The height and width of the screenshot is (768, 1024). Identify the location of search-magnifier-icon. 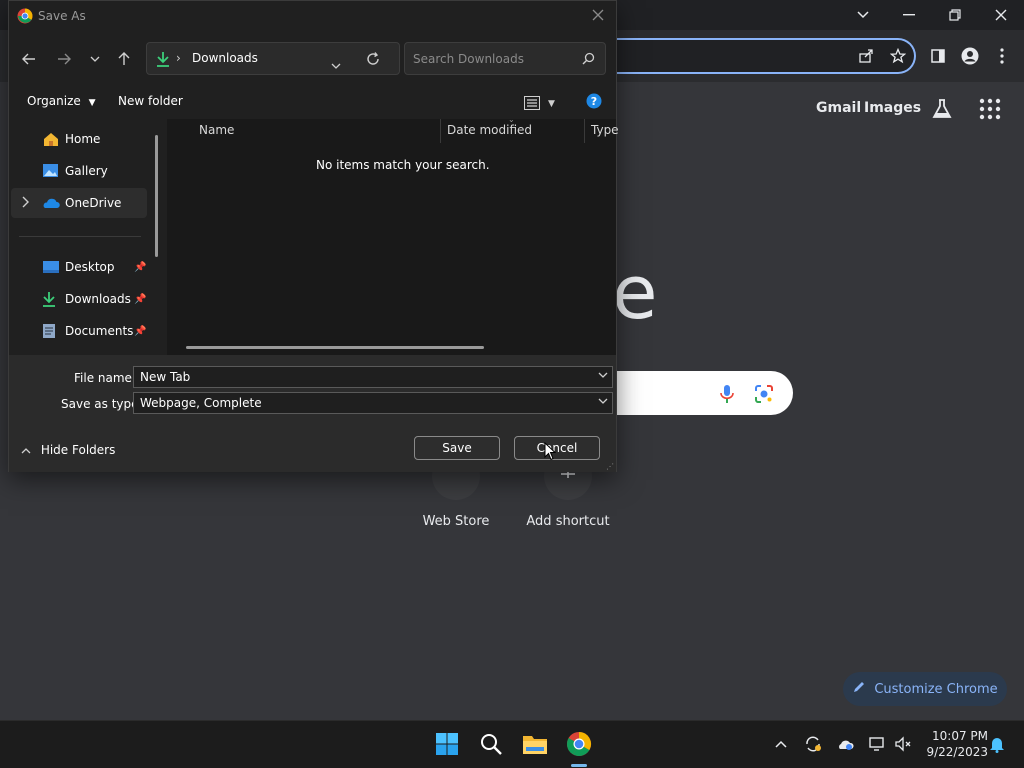
(588, 60).